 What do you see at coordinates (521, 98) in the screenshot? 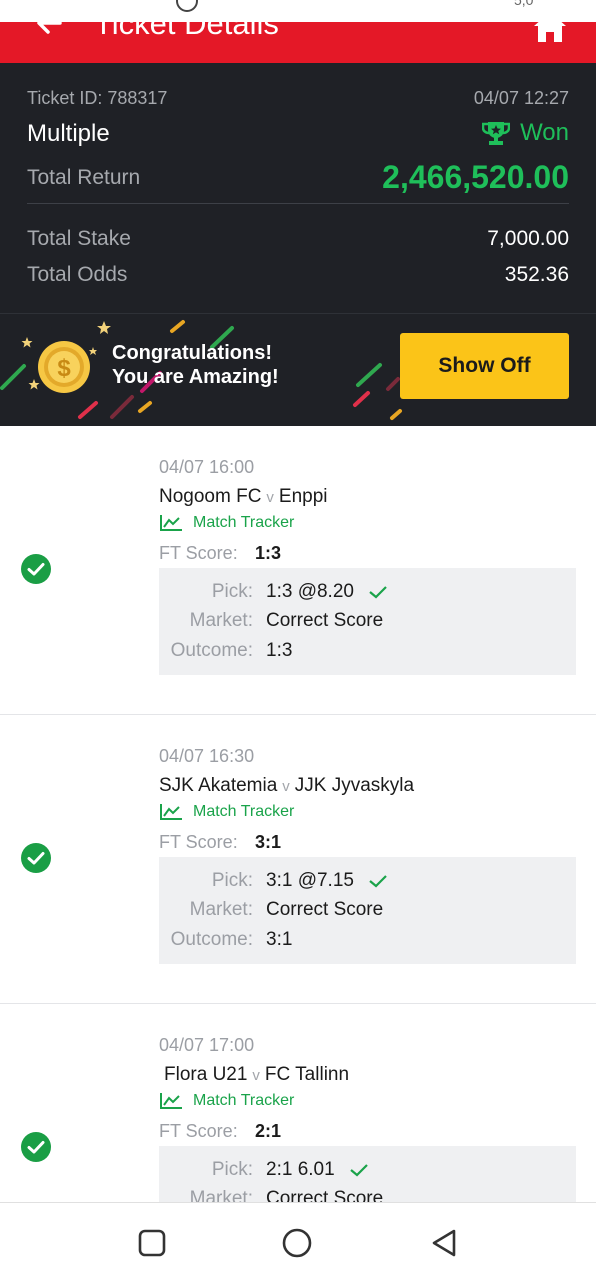
I see `ticket-date: 04/07 12:27` at bounding box center [521, 98].